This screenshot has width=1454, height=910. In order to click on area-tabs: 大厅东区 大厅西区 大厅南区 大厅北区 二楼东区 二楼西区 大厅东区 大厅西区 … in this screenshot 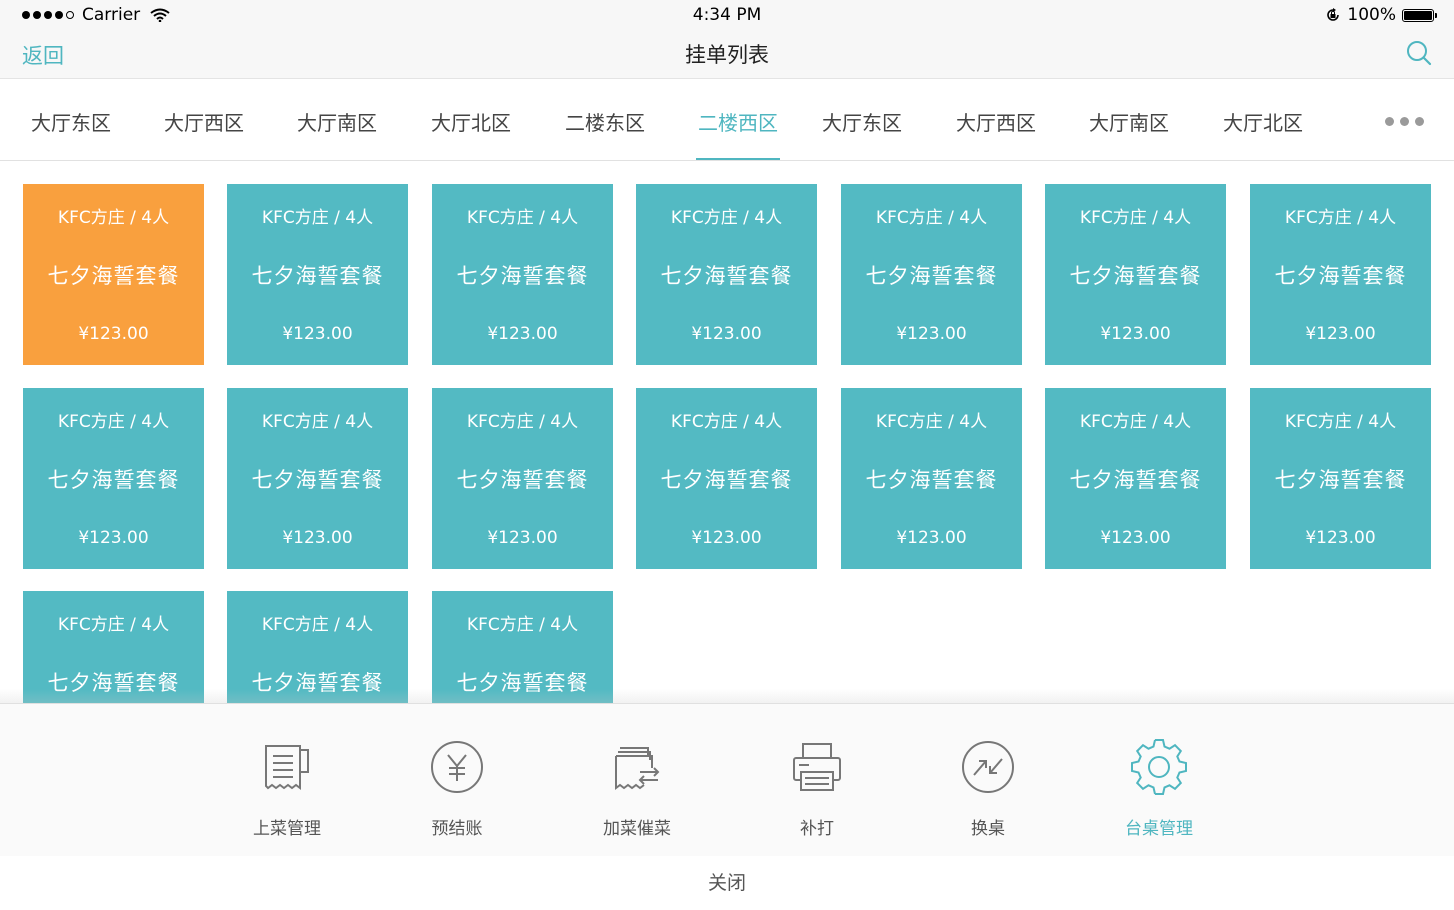, I will do `click(727, 120)`.